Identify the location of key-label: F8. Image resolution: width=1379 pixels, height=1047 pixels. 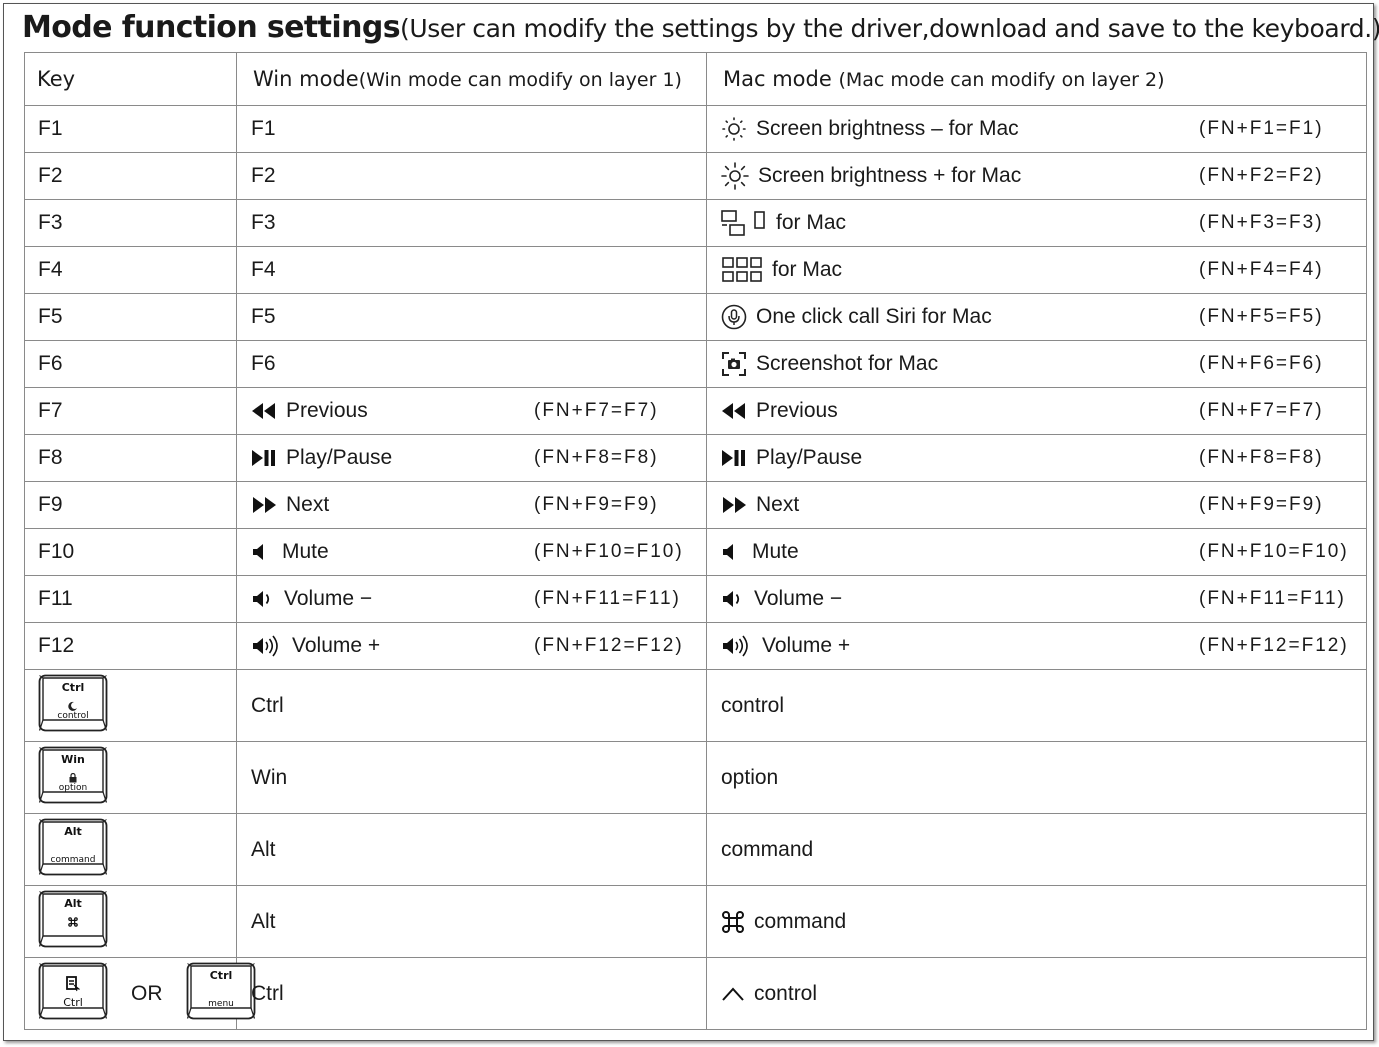
(50, 457).